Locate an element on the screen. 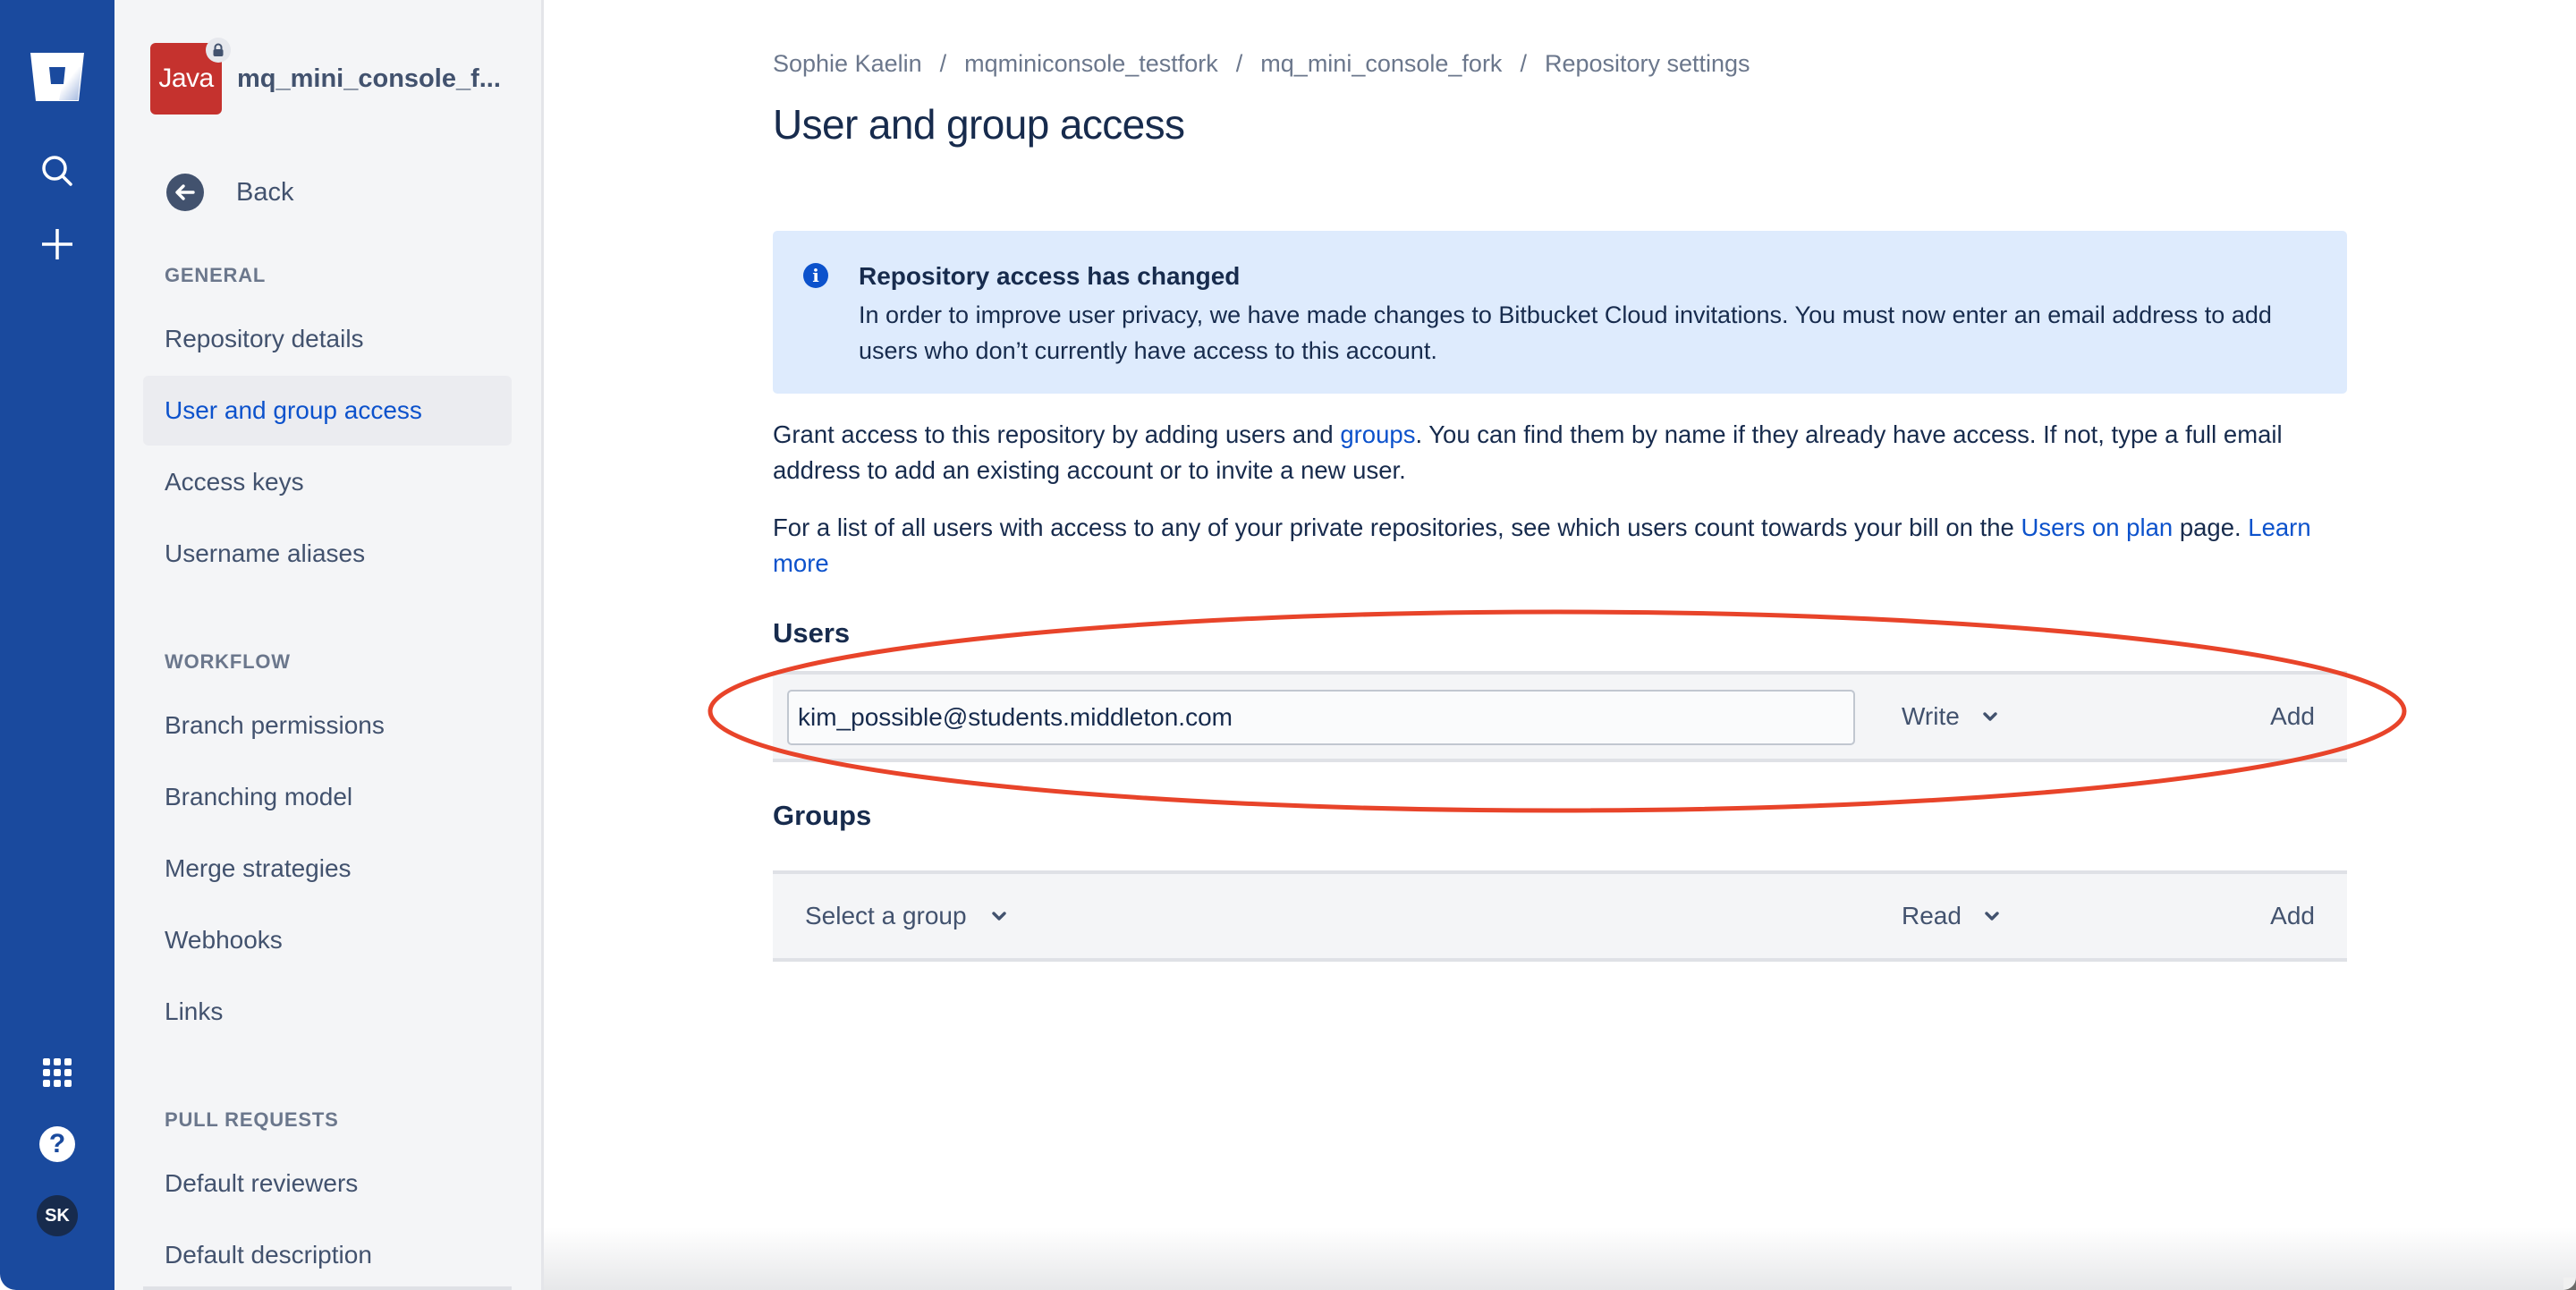  group-select-placeholder: Select a group is located at coordinates (886, 915).